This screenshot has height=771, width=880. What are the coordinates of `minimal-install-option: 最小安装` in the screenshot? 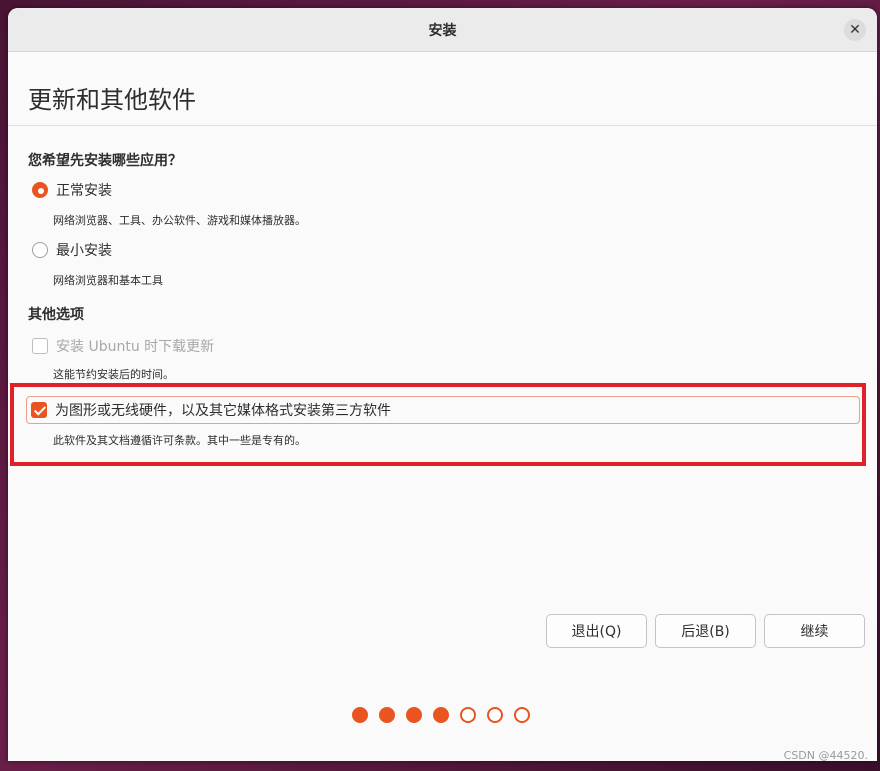 It's located at (442, 250).